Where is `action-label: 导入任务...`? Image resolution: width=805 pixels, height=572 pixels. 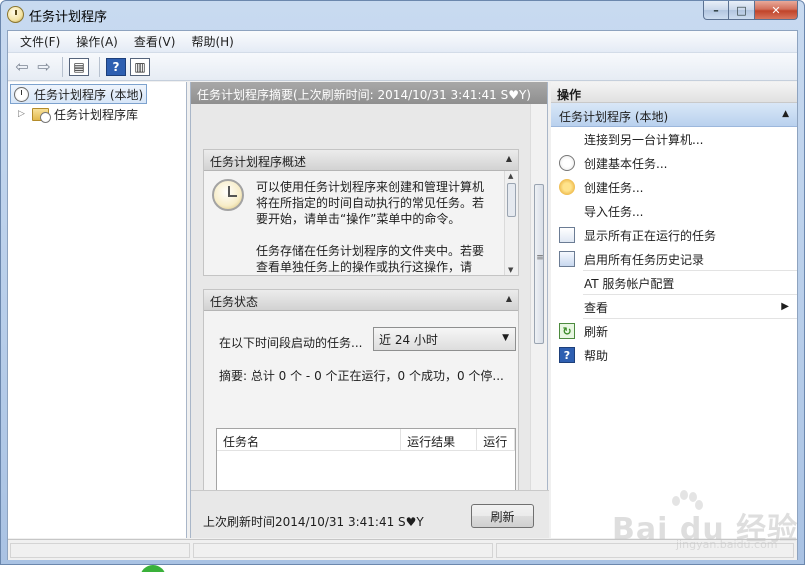 action-label: 导入任务... is located at coordinates (614, 211).